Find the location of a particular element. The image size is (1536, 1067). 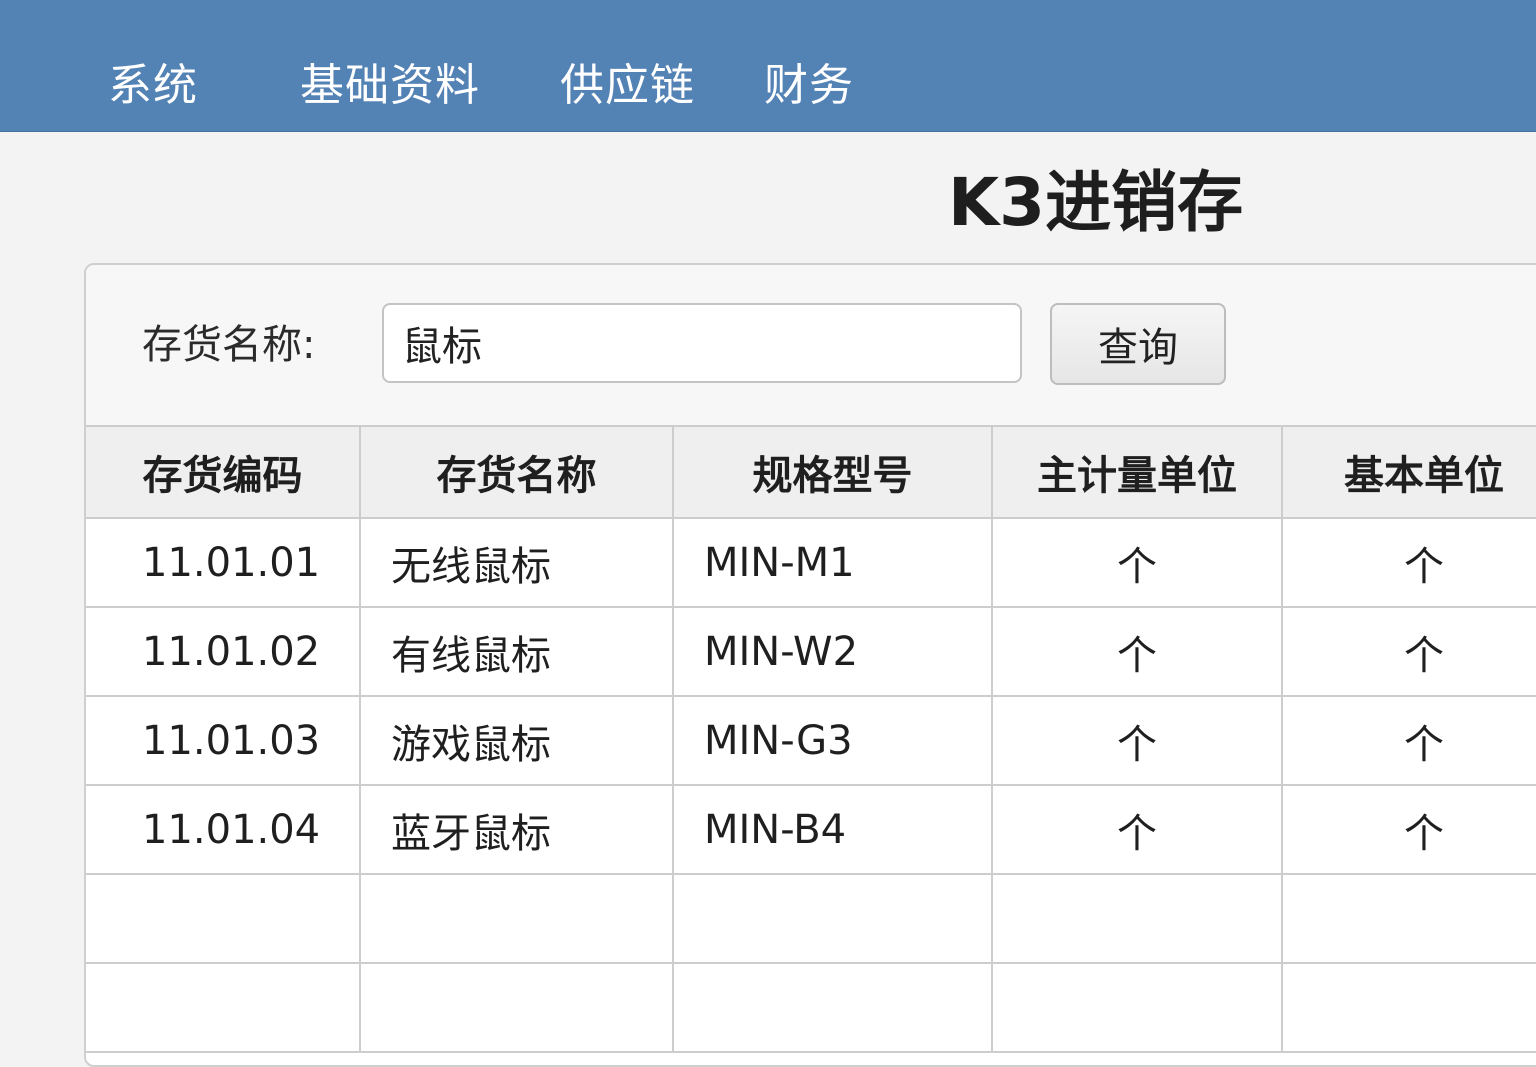

menu-item-supply-chain: 供应链 is located at coordinates (627, 86).